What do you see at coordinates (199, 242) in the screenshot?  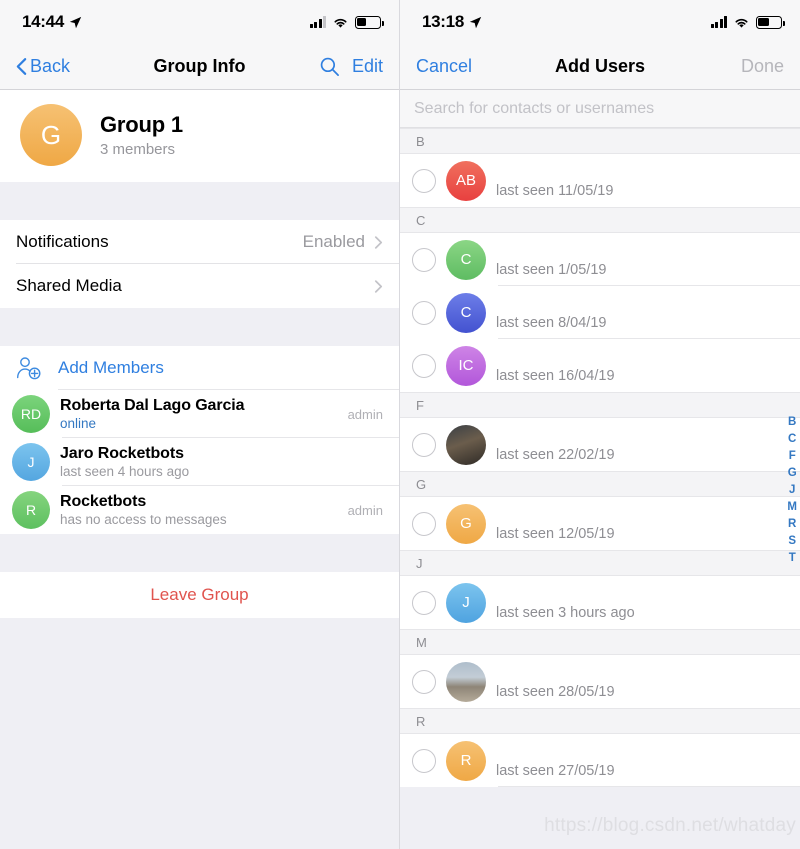 I see `sidebar-item-notifications: Notifications Enabled` at bounding box center [199, 242].